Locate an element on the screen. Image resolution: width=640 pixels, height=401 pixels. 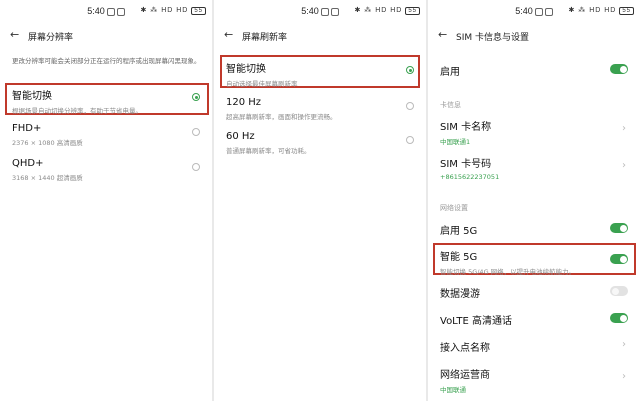
row-label: 启用 5G is located at coordinates (459, 231).